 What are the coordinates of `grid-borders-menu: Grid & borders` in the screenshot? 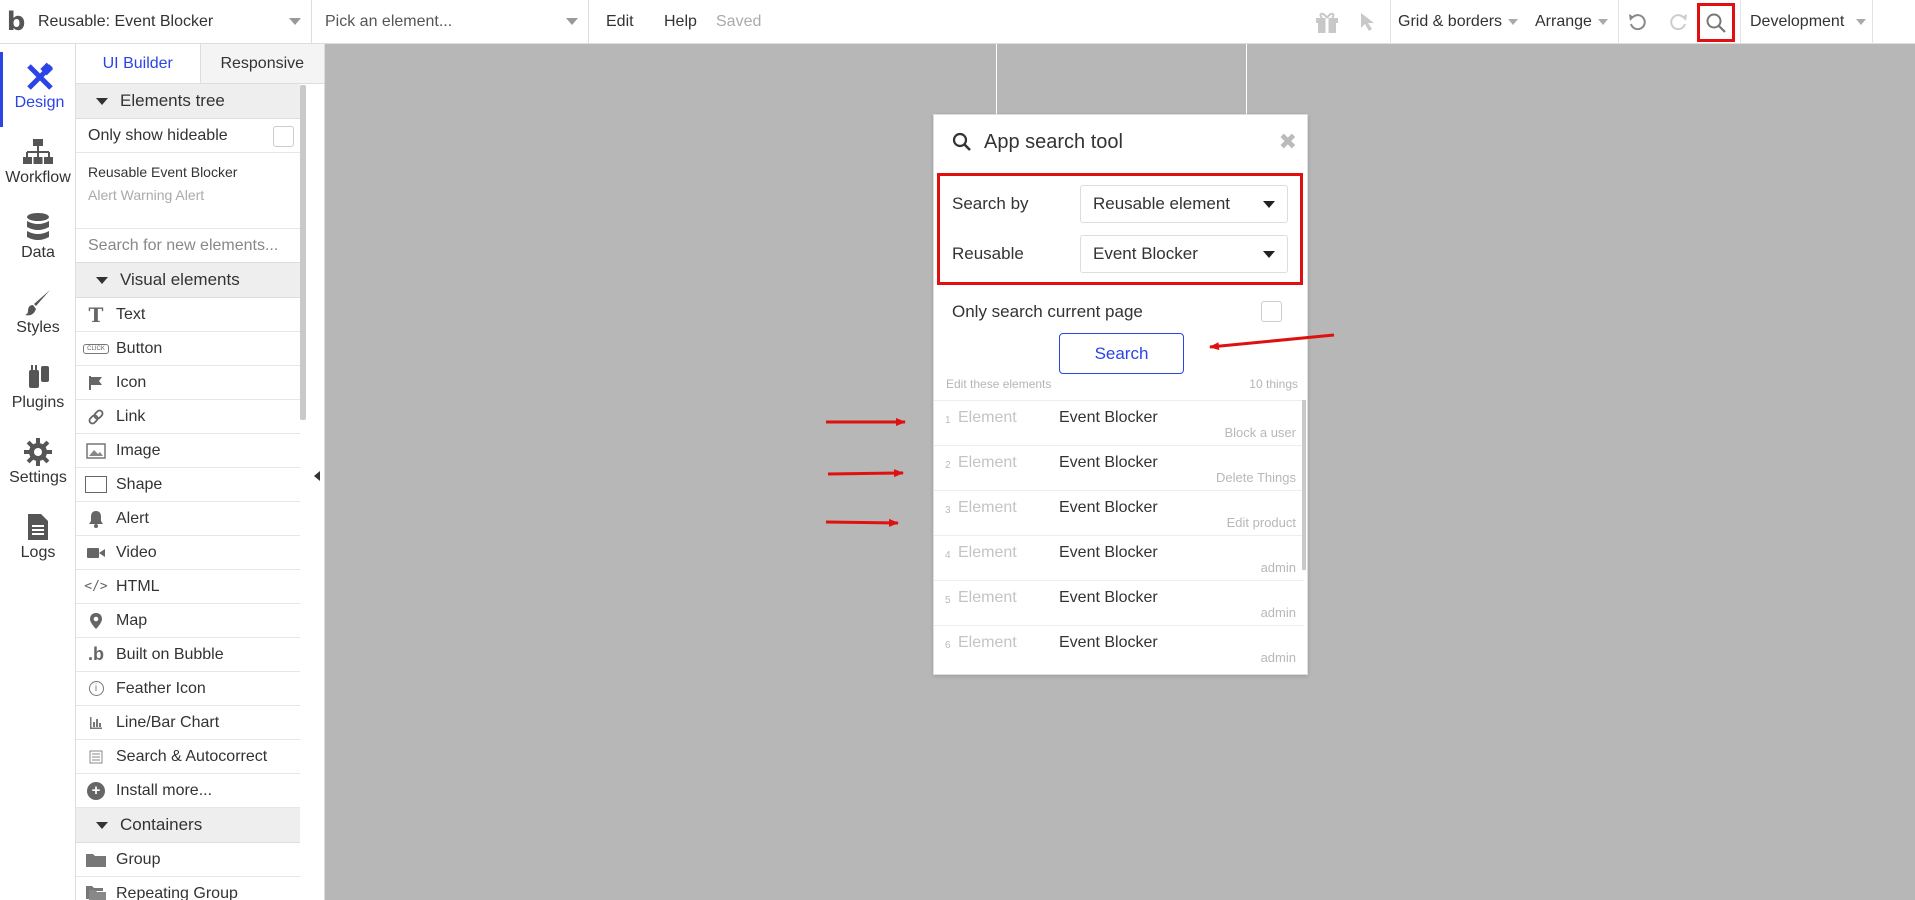 It's located at (1458, 22).